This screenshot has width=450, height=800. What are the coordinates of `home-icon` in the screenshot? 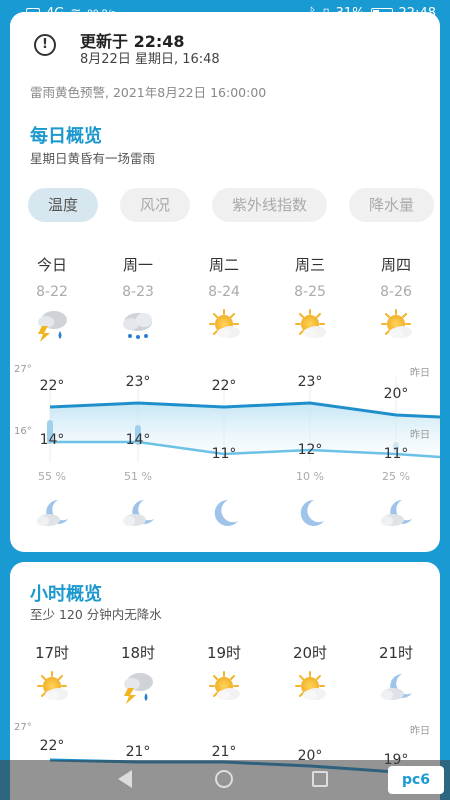 It's located at (224, 779).